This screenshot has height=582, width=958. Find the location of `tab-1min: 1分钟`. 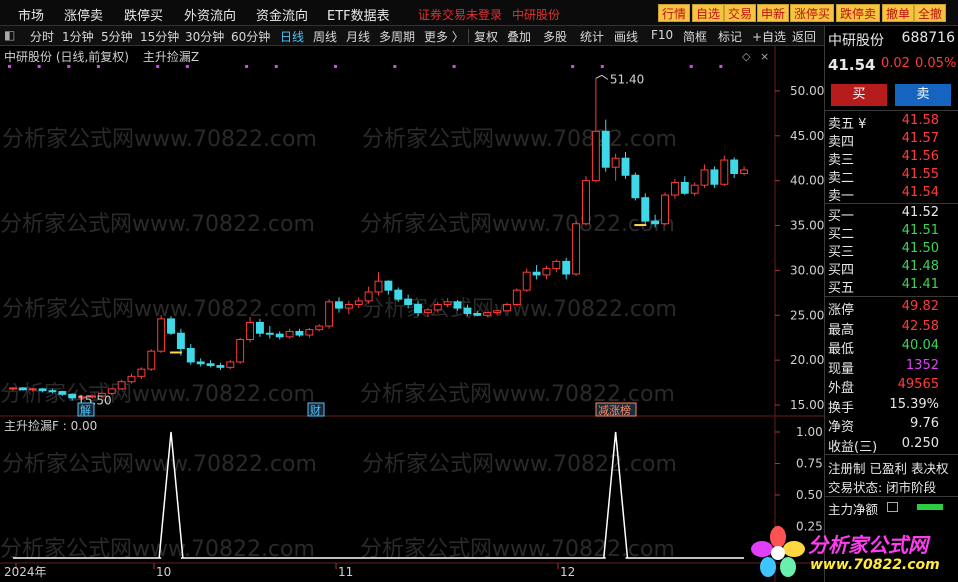

tab-1min: 1分钟 is located at coordinates (78, 36).